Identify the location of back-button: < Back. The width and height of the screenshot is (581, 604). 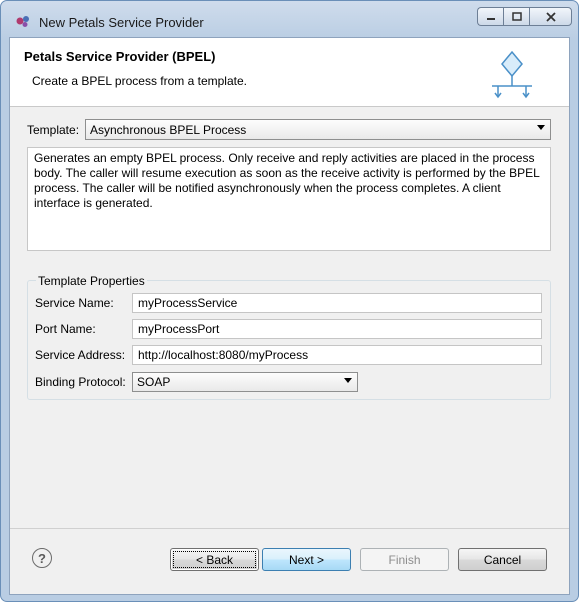
(214, 559).